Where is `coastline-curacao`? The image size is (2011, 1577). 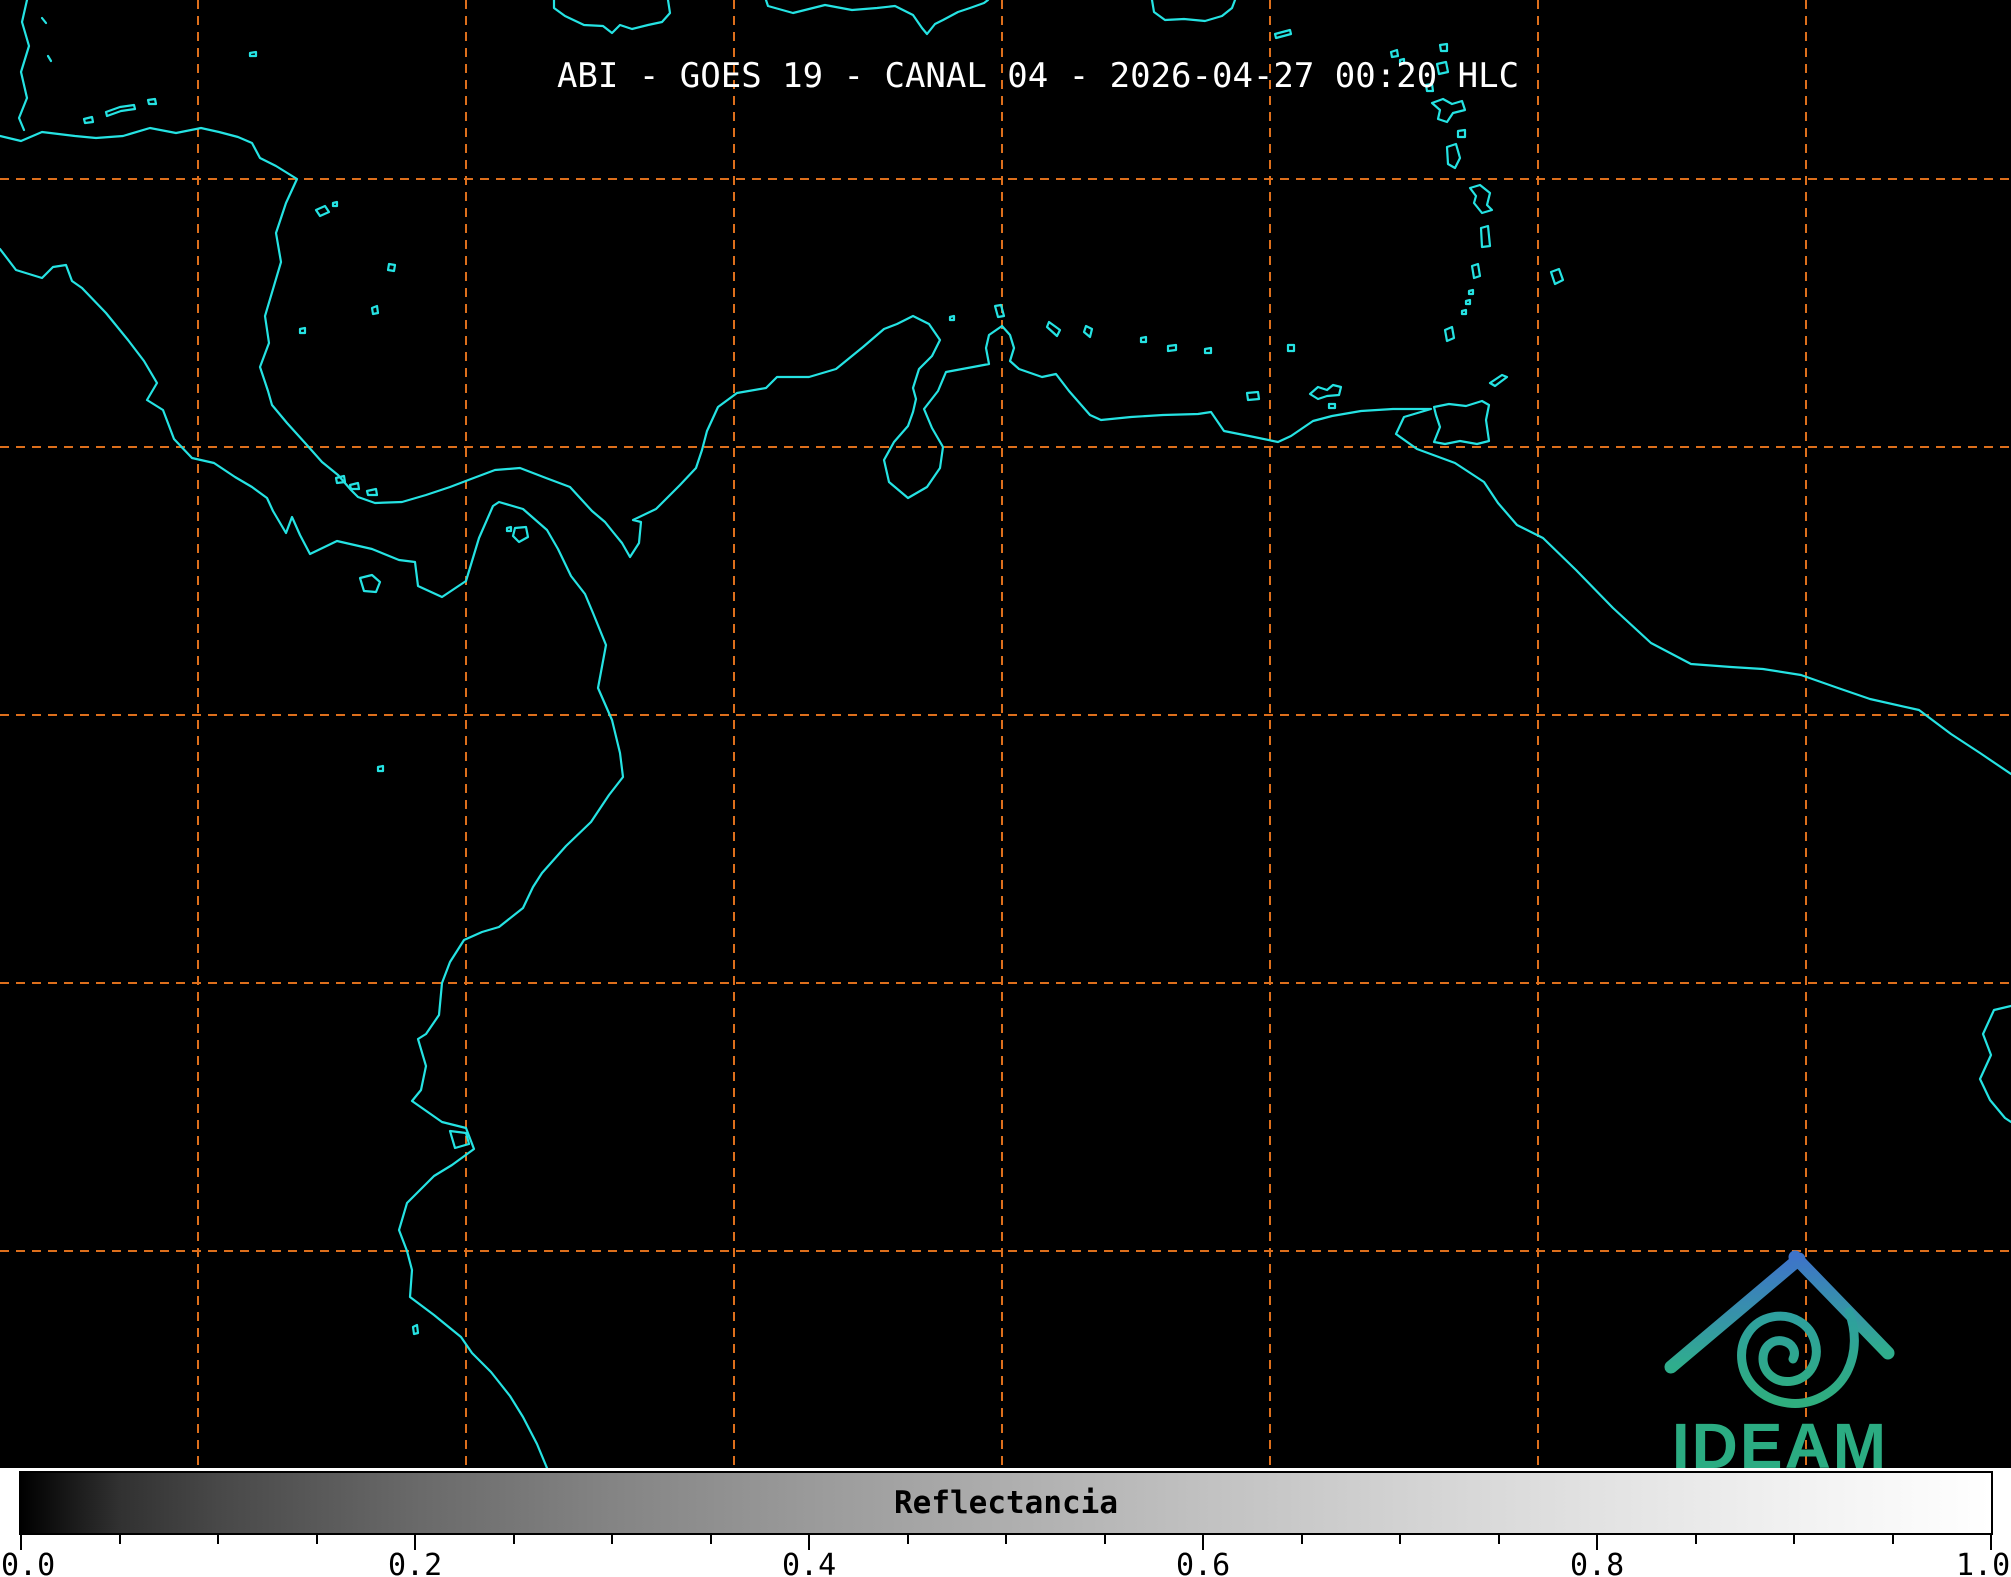
coastline-curacao is located at coordinates (1053, 329).